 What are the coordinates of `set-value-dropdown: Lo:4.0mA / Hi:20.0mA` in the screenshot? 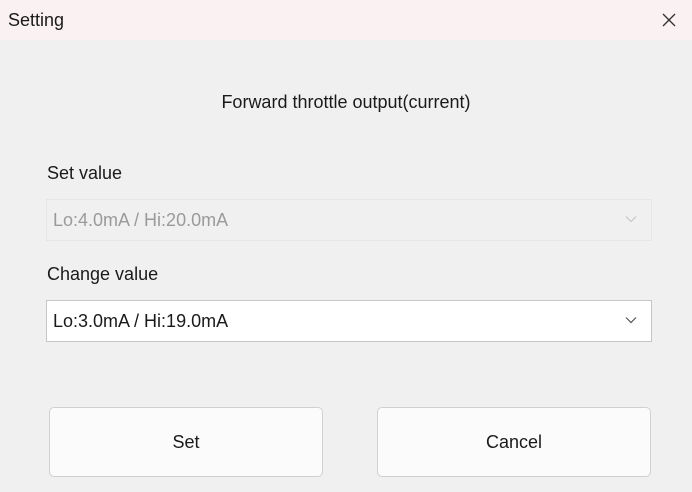 It's located at (349, 220).